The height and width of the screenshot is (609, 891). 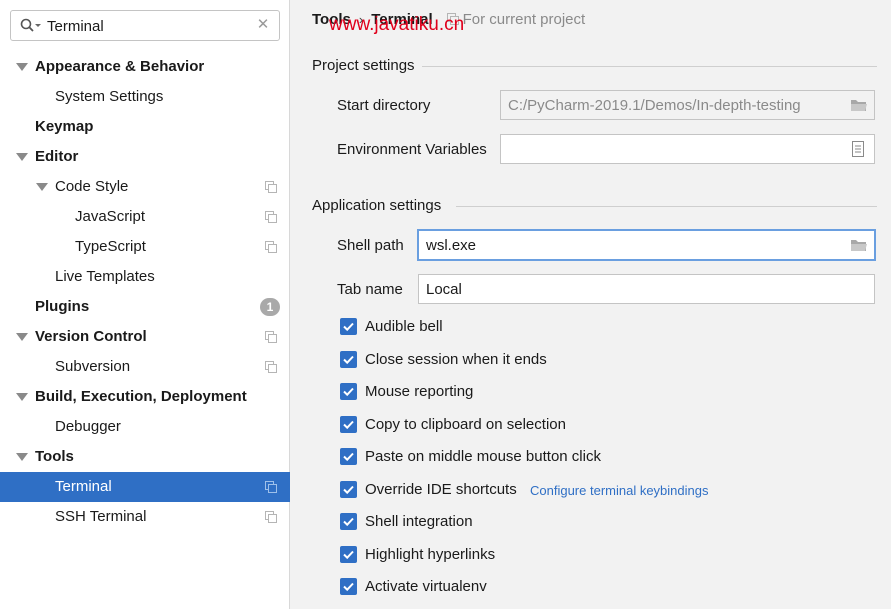 I want to click on checkbox-label: Paste on middle mouse button click, so click(x=483, y=456).